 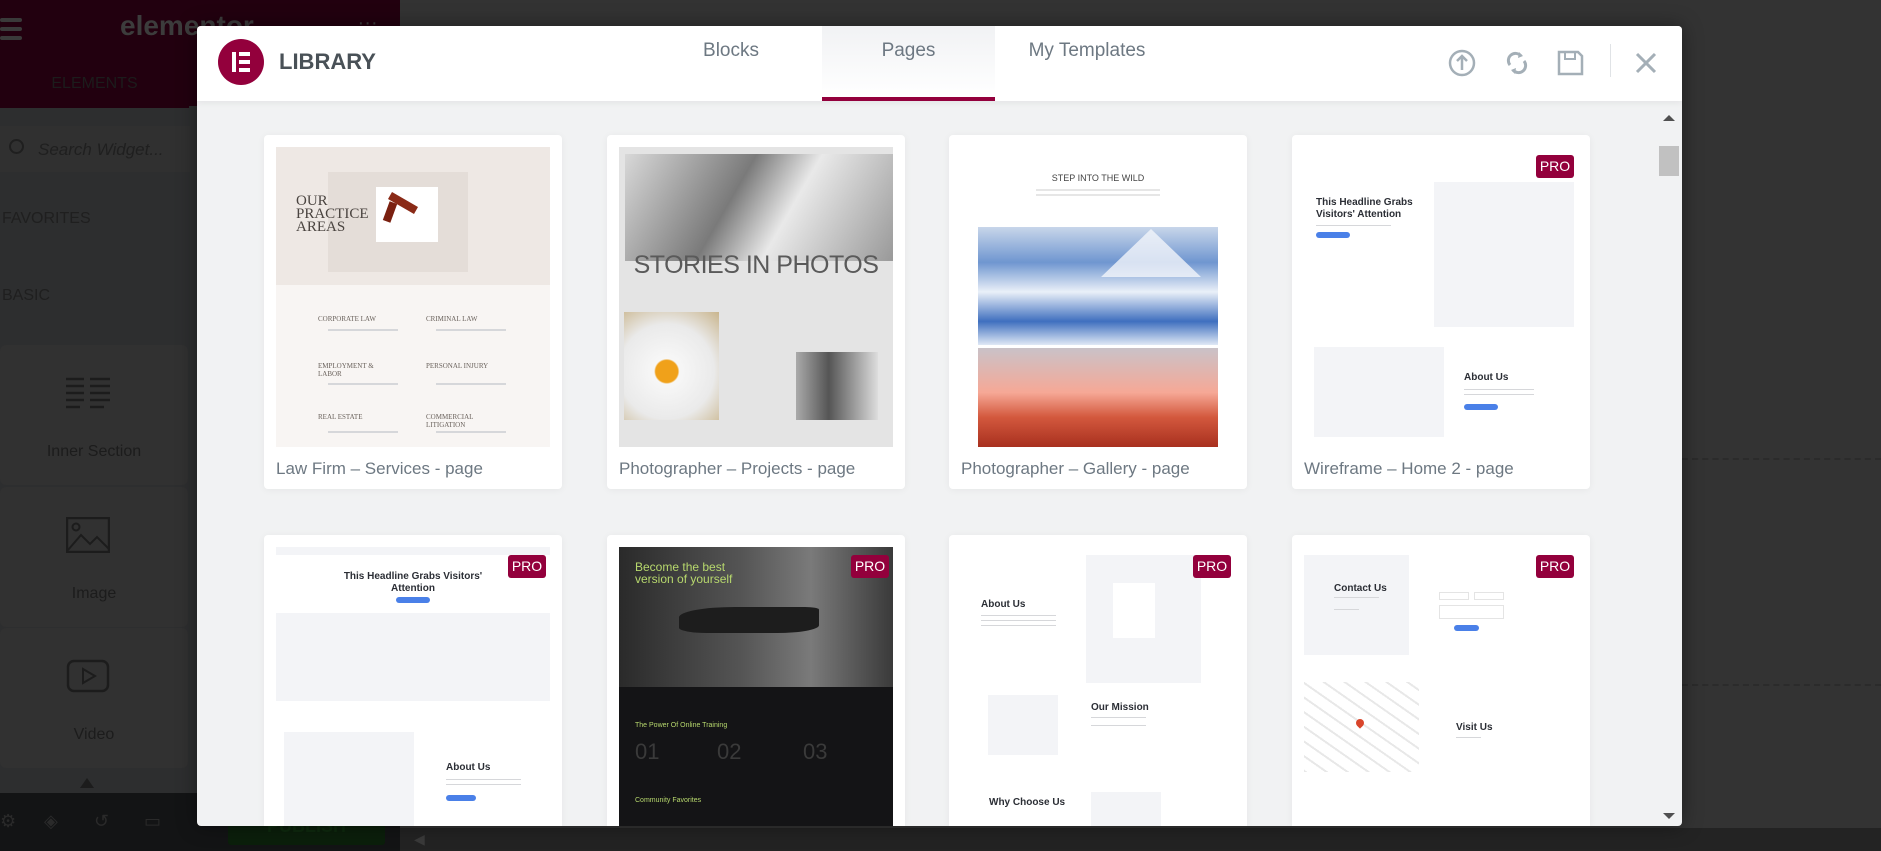 What do you see at coordinates (1570, 63) in the screenshot?
I see `save-icon` at bounding box center [1570, 63].